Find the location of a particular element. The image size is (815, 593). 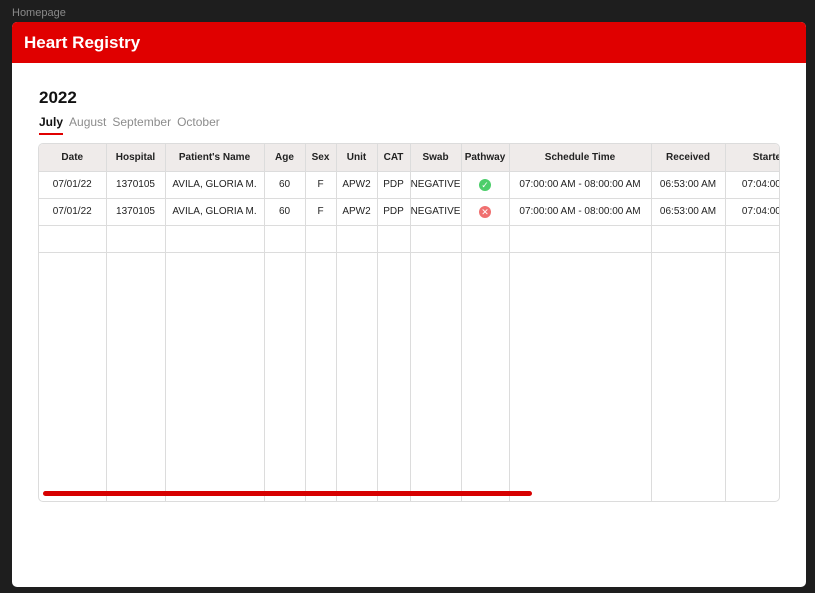

tab-october: October is located at coordinates (198, 125).